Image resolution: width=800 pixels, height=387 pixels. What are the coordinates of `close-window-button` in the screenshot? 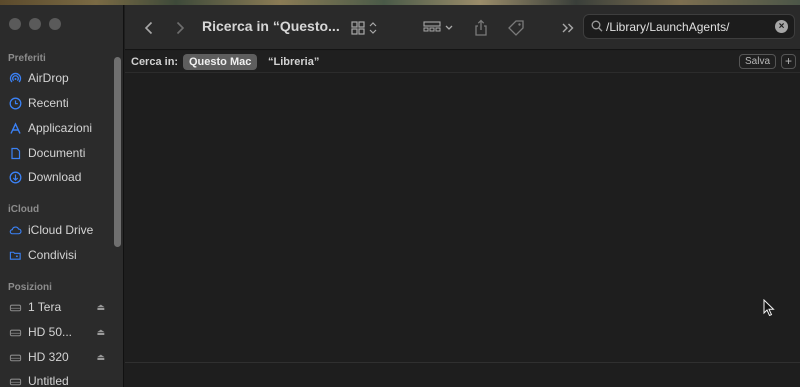 It's located at (15, 24).